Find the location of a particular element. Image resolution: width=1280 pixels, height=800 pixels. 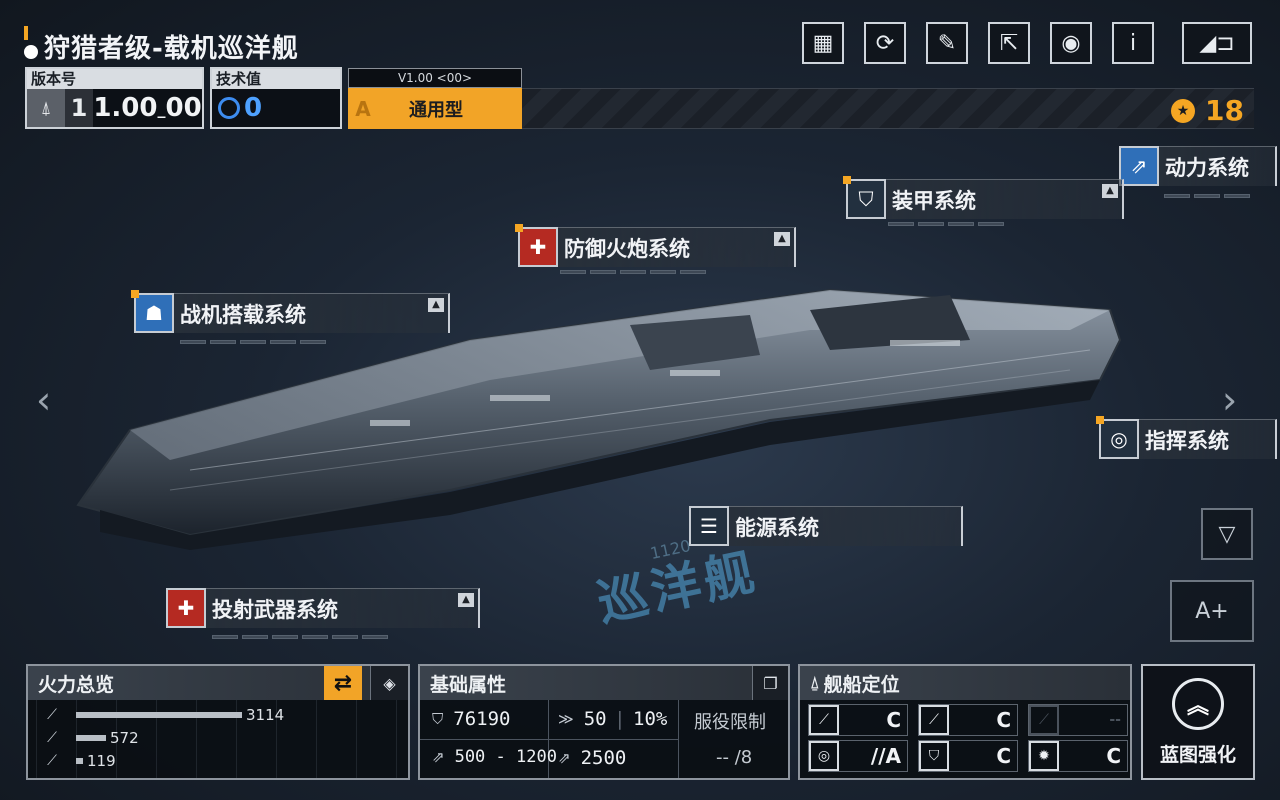

info-icon: i is located at coordinates (1133, 43).